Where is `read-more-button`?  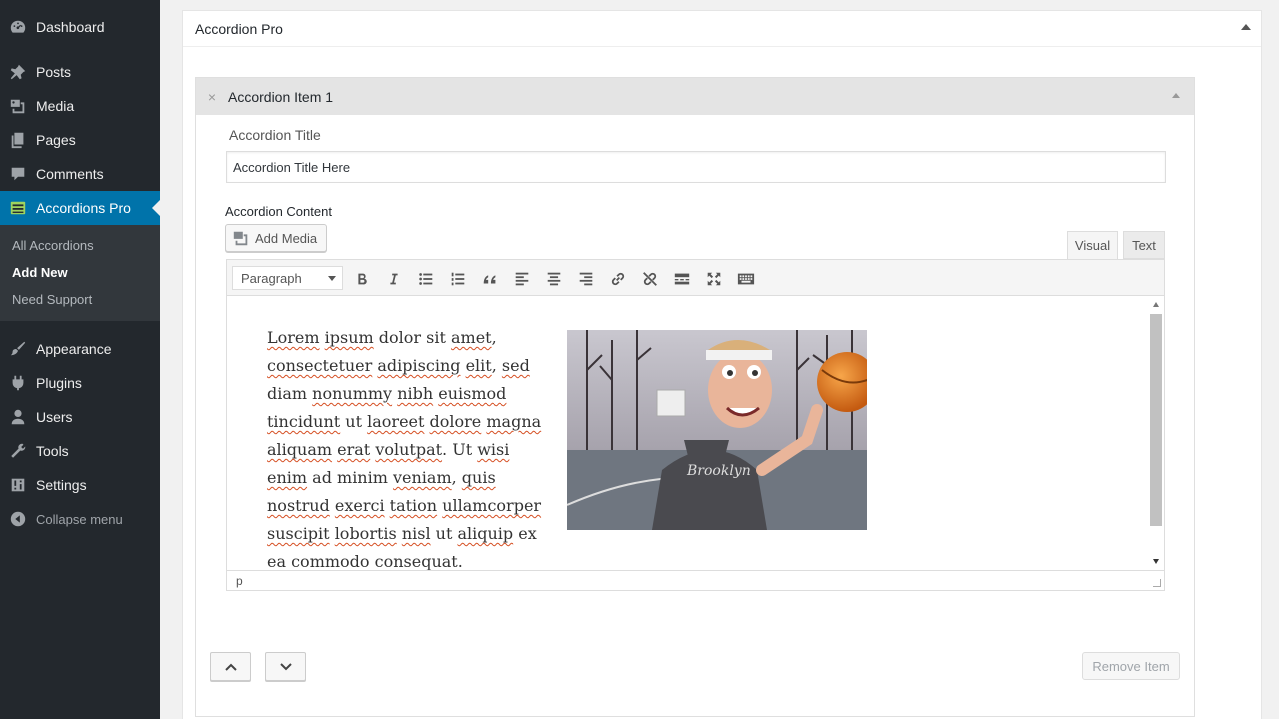
read-more-button is located at coordinates (682, 279).